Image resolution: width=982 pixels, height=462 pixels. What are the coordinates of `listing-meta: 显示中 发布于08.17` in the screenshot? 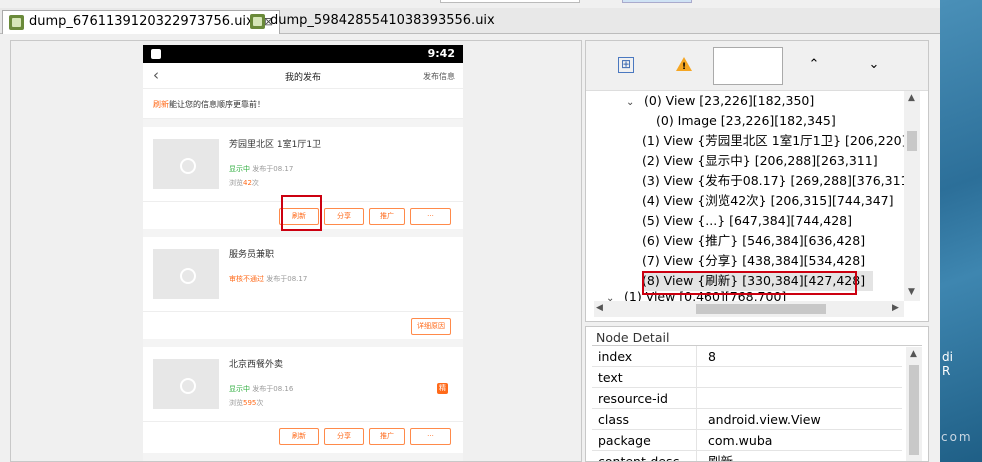 It's located at (261, 169).